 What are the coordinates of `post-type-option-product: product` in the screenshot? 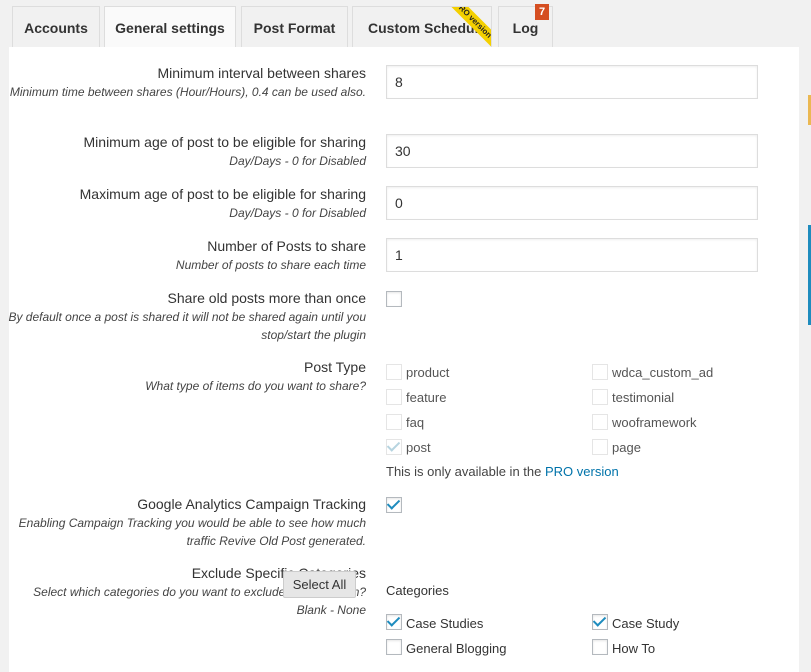 It's located at (428, 372).